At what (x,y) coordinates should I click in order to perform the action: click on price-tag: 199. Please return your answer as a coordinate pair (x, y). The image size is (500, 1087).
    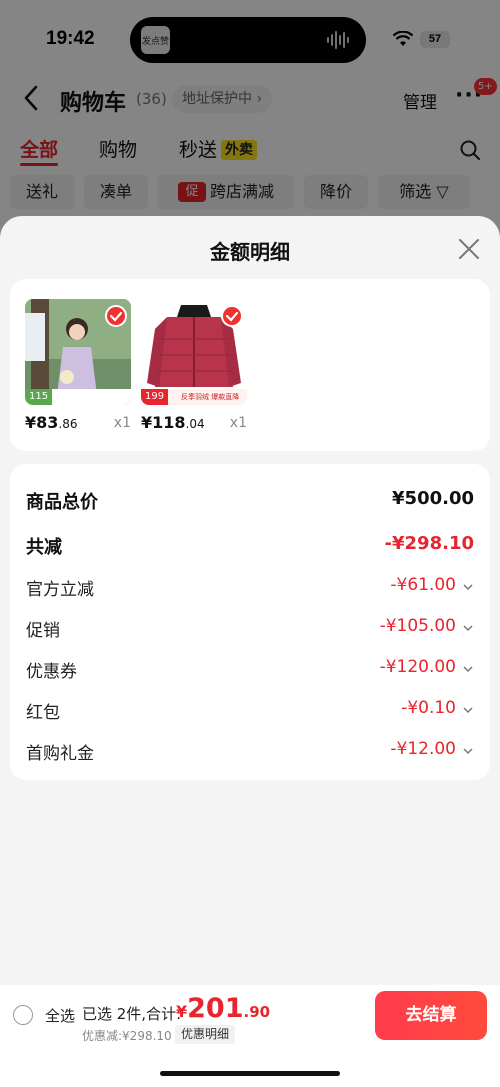
    Looking at the image, I should click on (155, 397).